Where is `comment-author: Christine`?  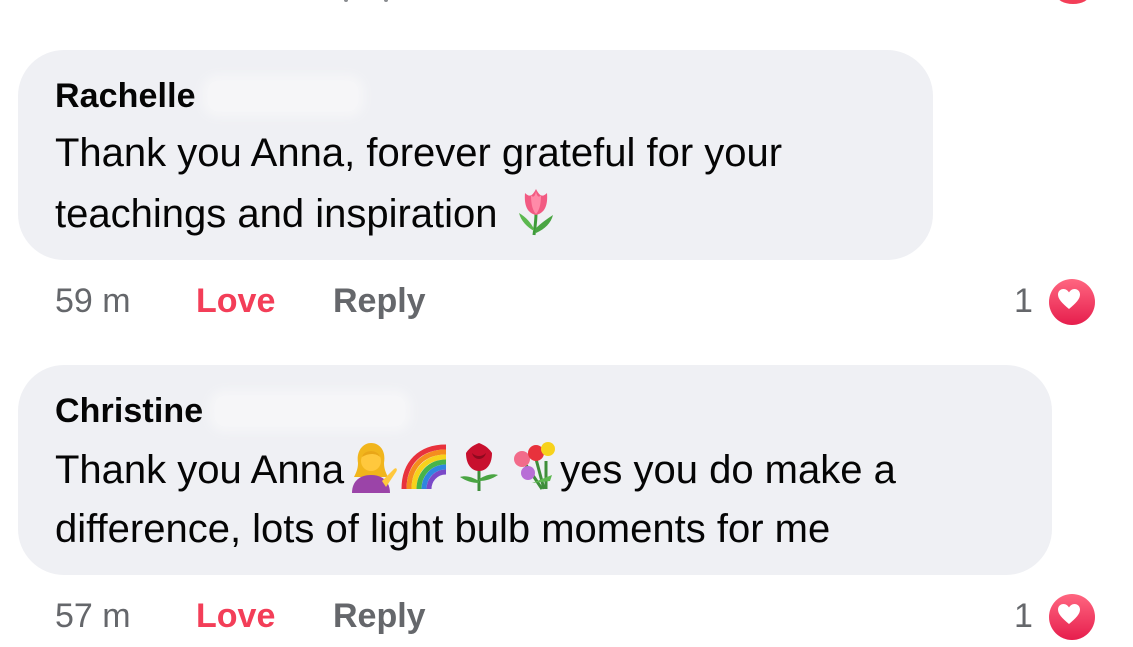
comment-author: Christine is located at coordinates (129, 411).